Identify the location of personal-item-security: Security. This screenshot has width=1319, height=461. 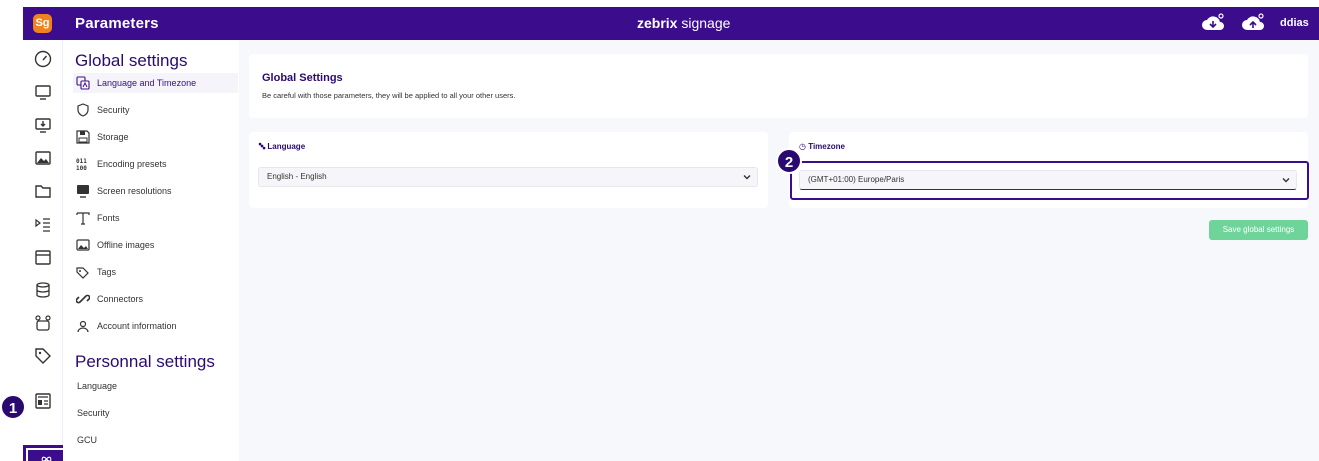
(93, 413).